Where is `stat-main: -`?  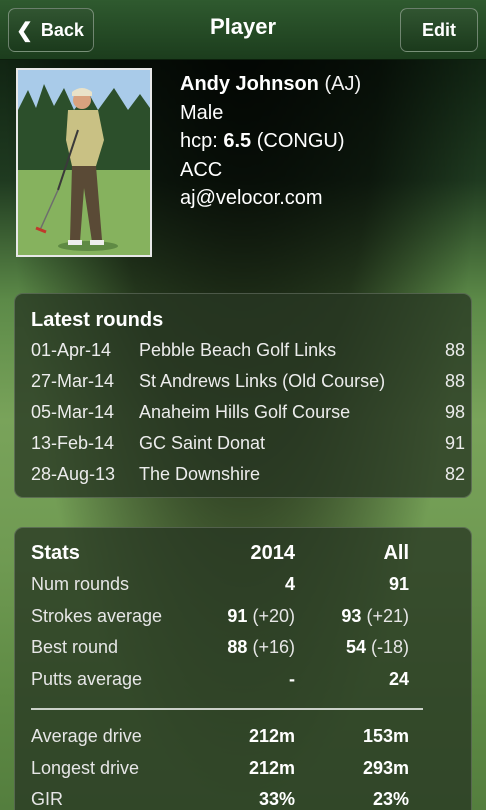 stat-main: - is located at coordinates (292, 679).